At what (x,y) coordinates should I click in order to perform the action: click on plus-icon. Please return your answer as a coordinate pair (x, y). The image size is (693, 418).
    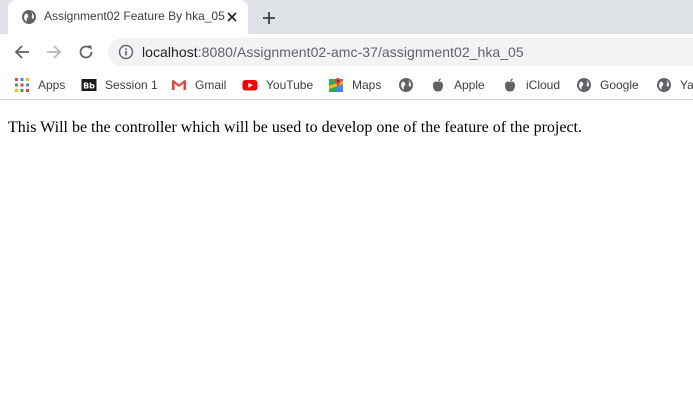
    Looking at the image, I should click on (269, 18).